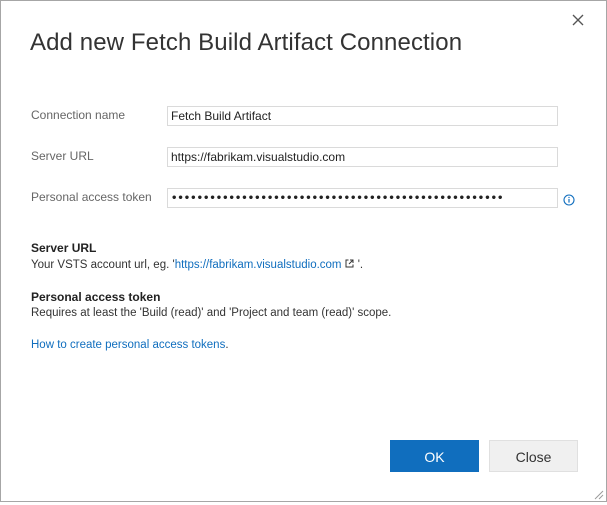  Describe the element at coordinates (598, 493) in the screenshot. I see `resize-grip-icon` at that location.